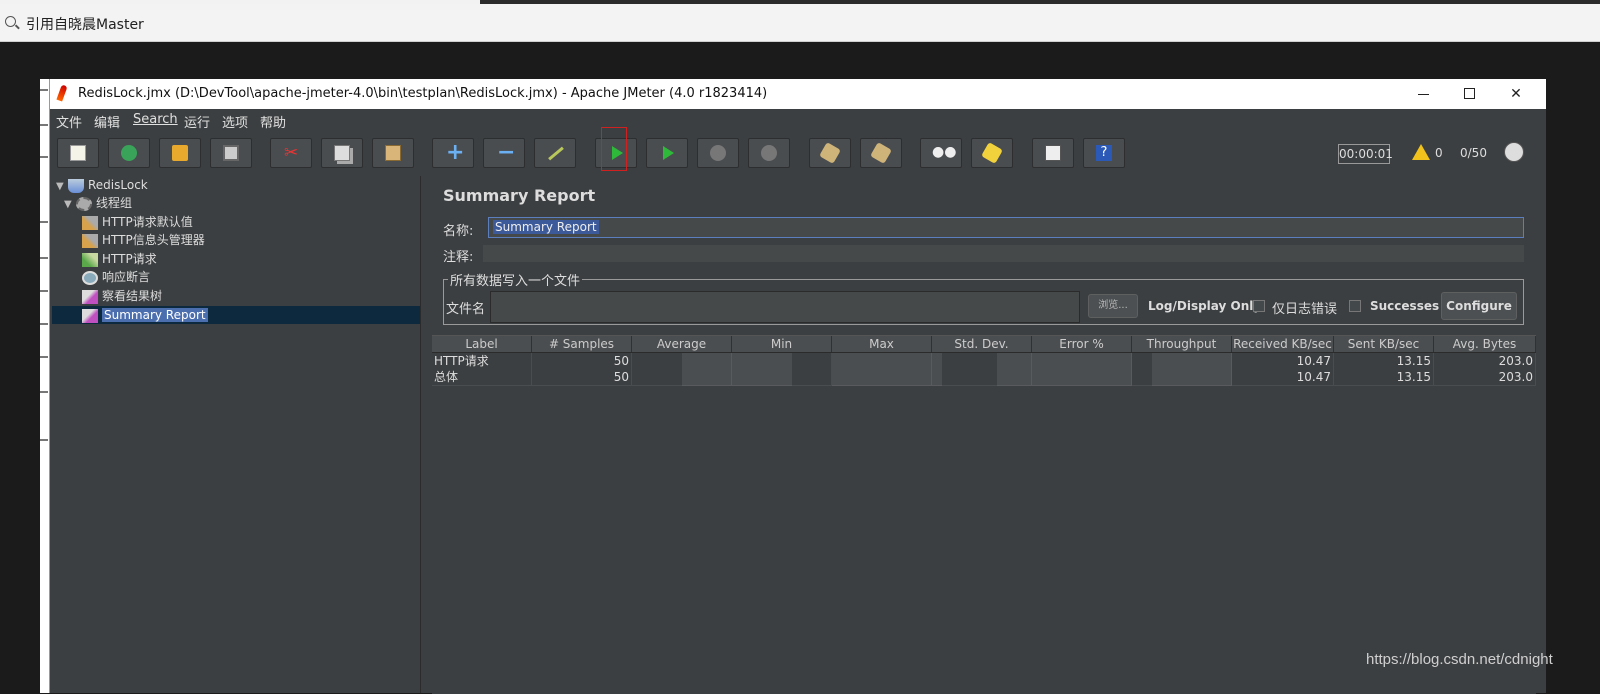  Describe the element at coordinates (1259, 306) in the screenshot. I see `errors-checkbox` at that location.